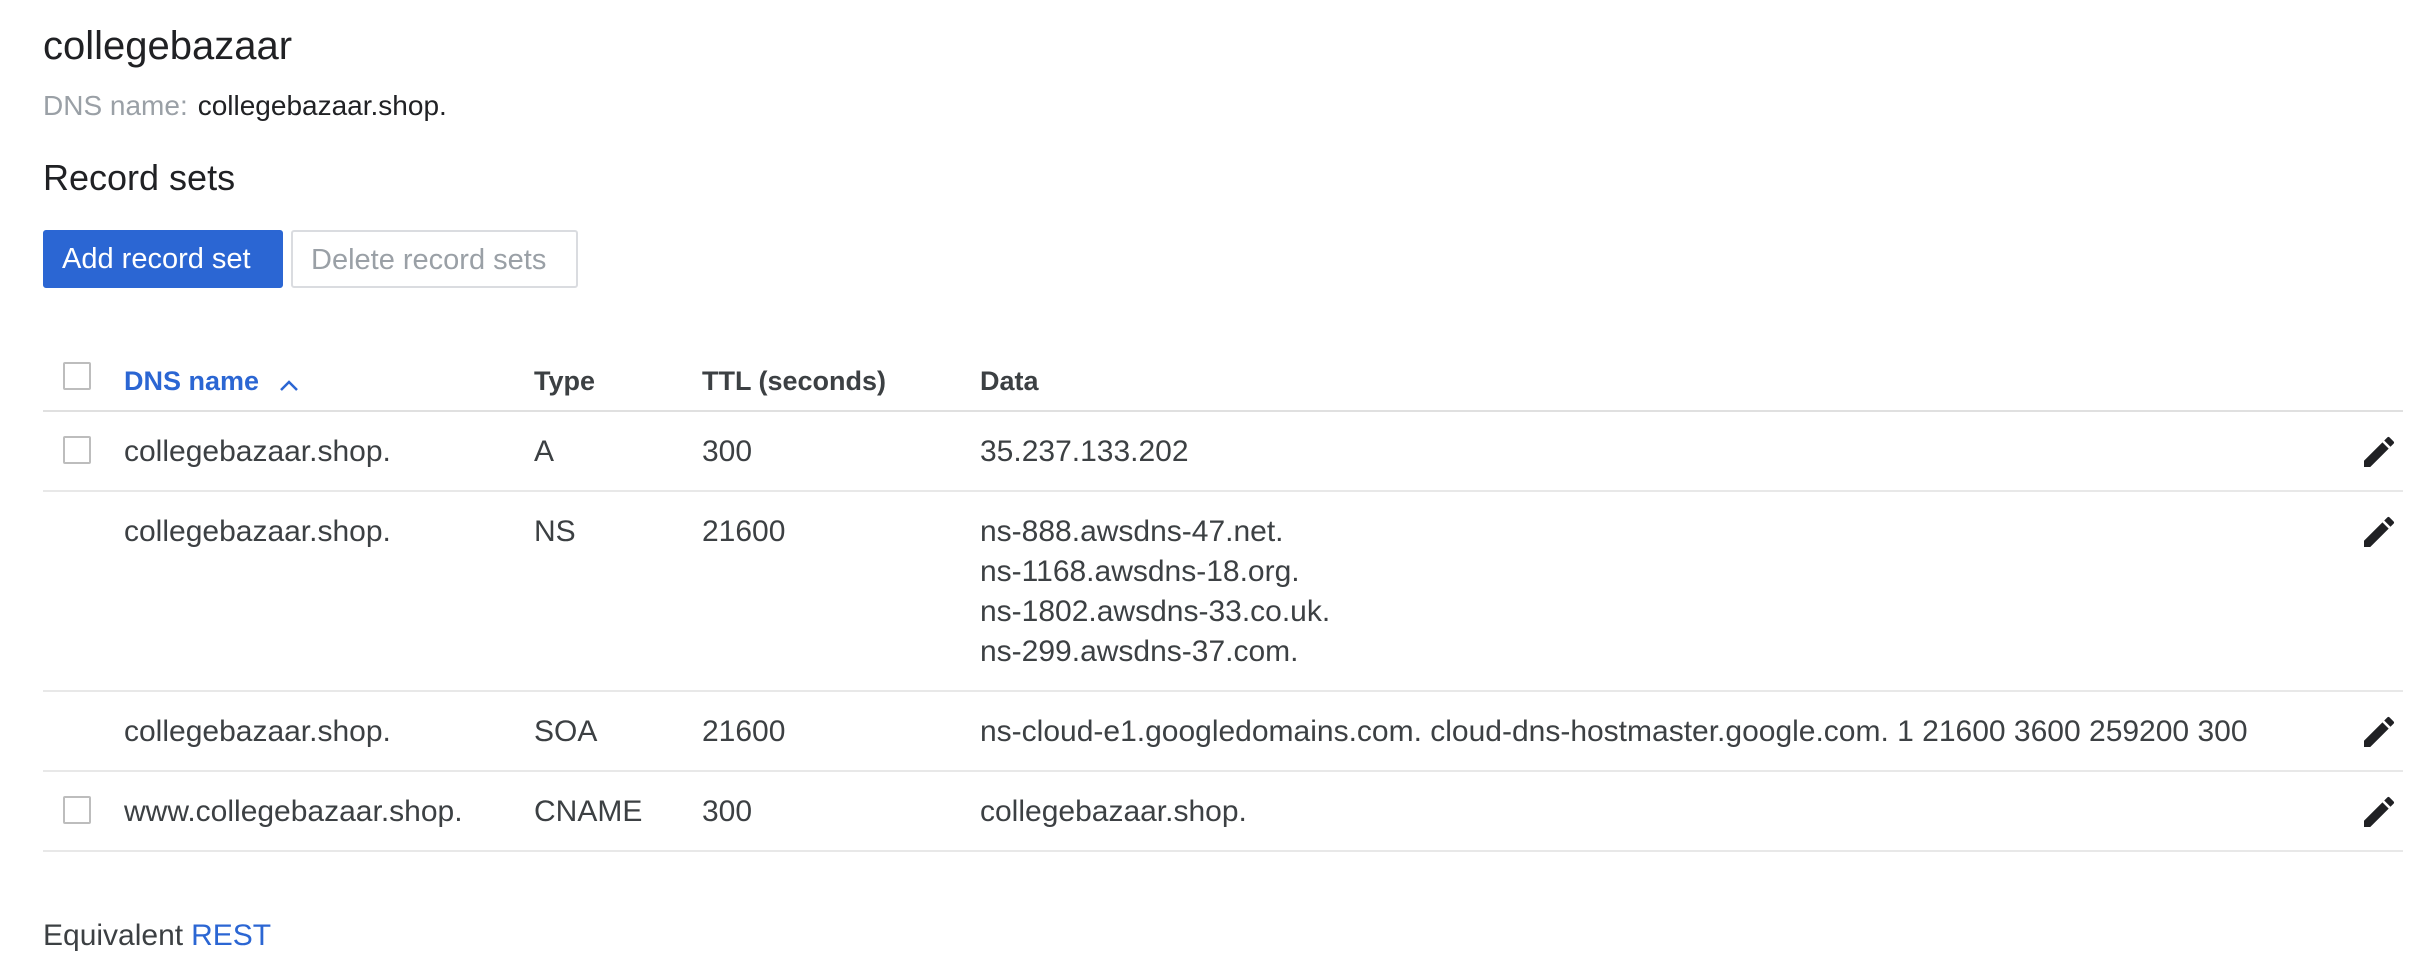 Image resolution: width=2427 pixels, height=963 pixels. What do you see at coordinates (113, 935) in the screenshot?
I see `equivalent-label: Equivalent` at bounding box center [113, 935].